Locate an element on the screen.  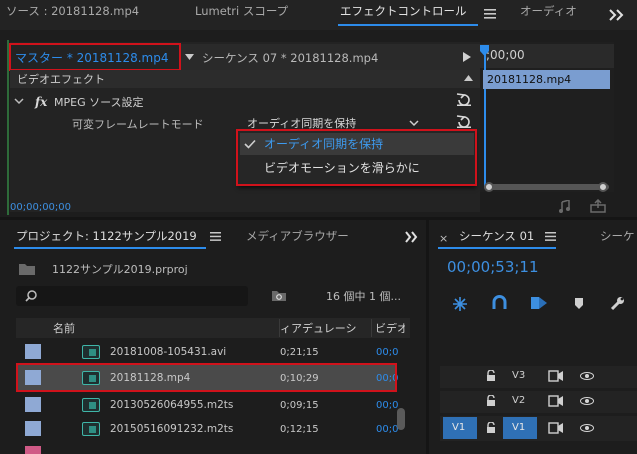
tab-project-underline is located at coordinates (110, 248).